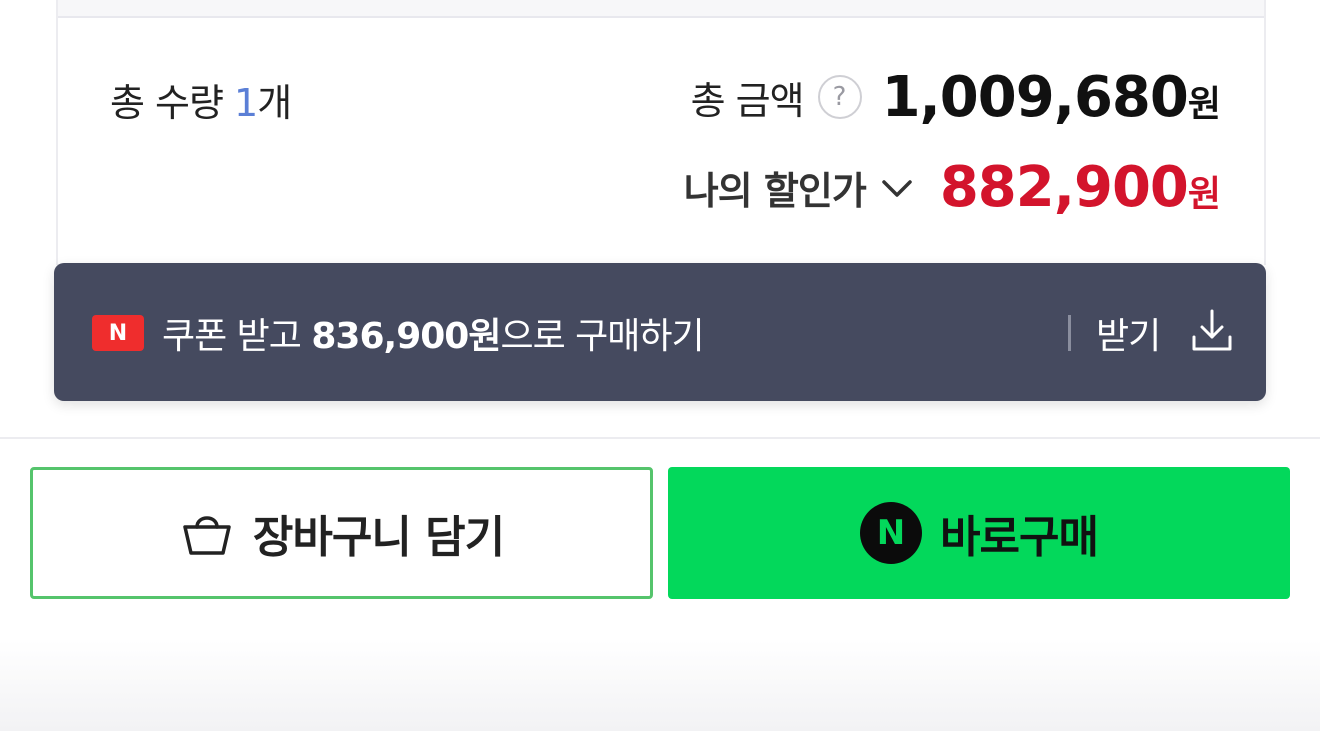 The width and height of the screenshot is (1320, 731). I want to click on coupon-message-suffix: 으로 구매하기, so click(602, 336).